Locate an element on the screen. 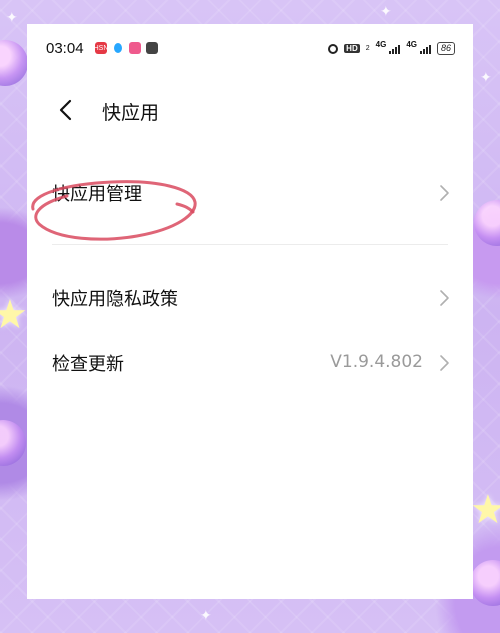 The image size is (500, 633). menu-item-label: 快应用隐私政策 is located at coordinates (115, 299).